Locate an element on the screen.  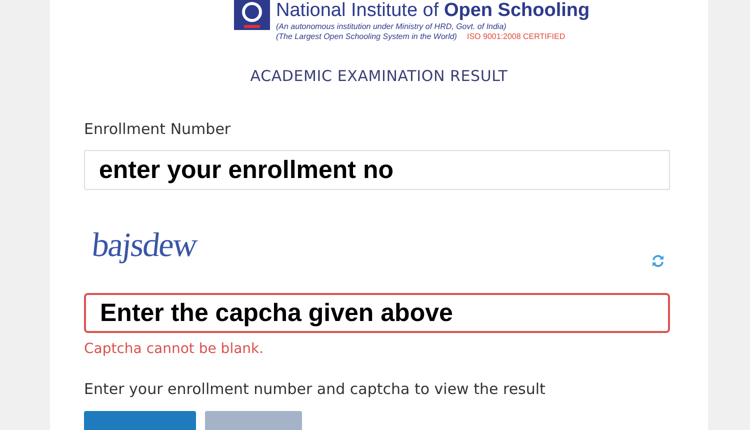
certification-text: ISO 9001:2008 CERTIFIED is located at coordinates (516, 37).